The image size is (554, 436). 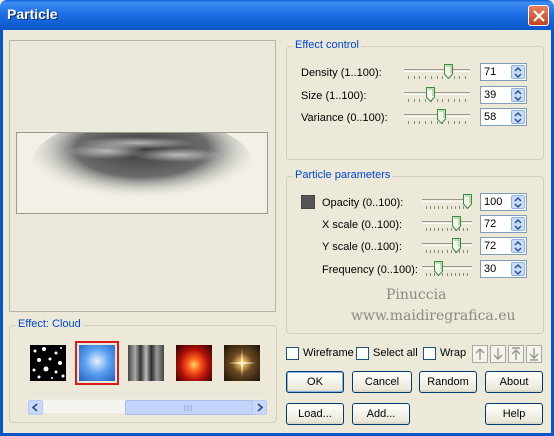 I want to click on opacity-slider, so click(x=447, y=202).